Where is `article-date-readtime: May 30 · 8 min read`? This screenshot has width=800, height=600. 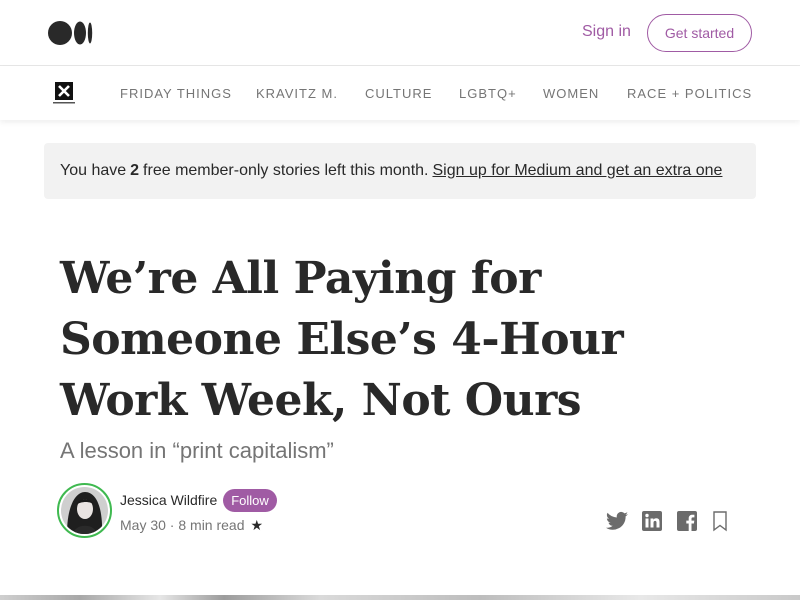 article-date-readtime: May 30 · 8 min read is located at coordinates (182, 525).